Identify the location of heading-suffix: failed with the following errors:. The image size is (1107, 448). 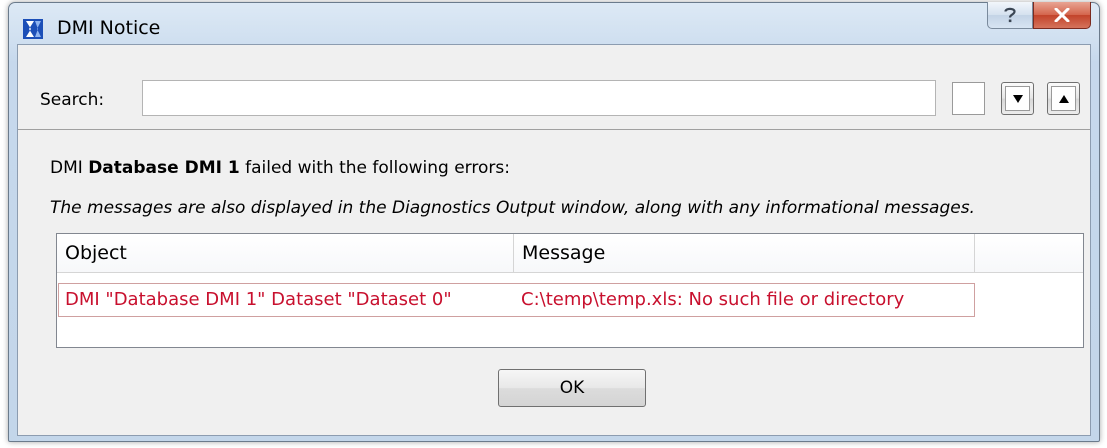
(374, 168).